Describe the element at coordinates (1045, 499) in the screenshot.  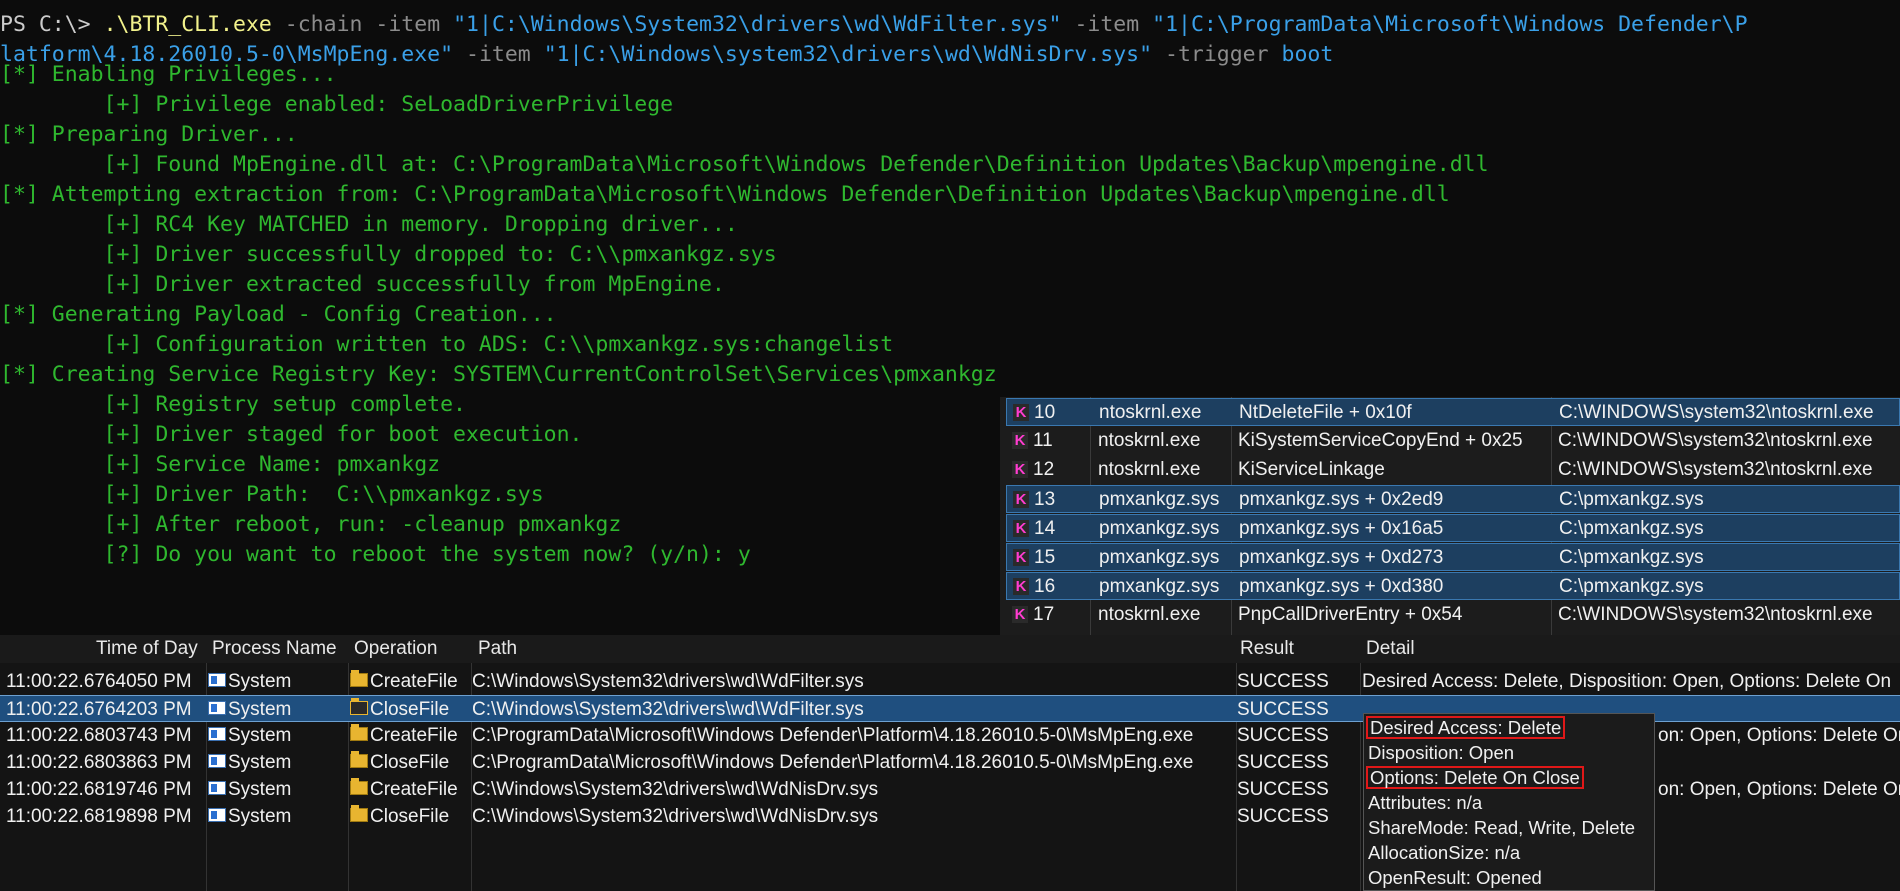
I see `frame-number: 13` at that location.